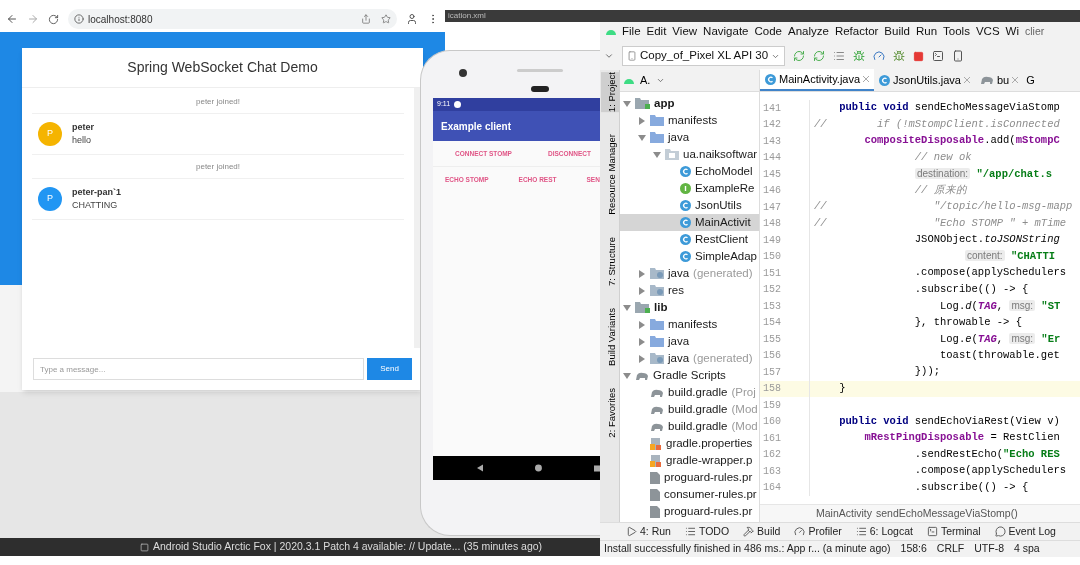  What do you see at coordinates (609, 261) in the screenshot?
I see `tool-window-tab: 7: Structure` at bounding box center [609, 261].